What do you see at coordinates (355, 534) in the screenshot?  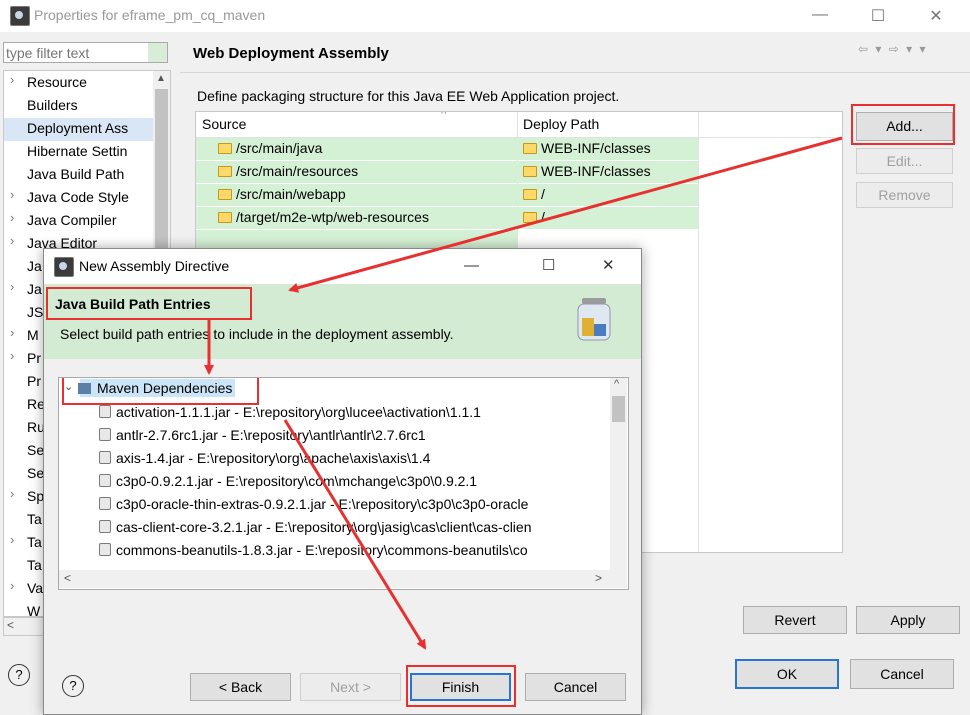 I see `arrow-maven-to-finish` at bounding box center [355, 534].